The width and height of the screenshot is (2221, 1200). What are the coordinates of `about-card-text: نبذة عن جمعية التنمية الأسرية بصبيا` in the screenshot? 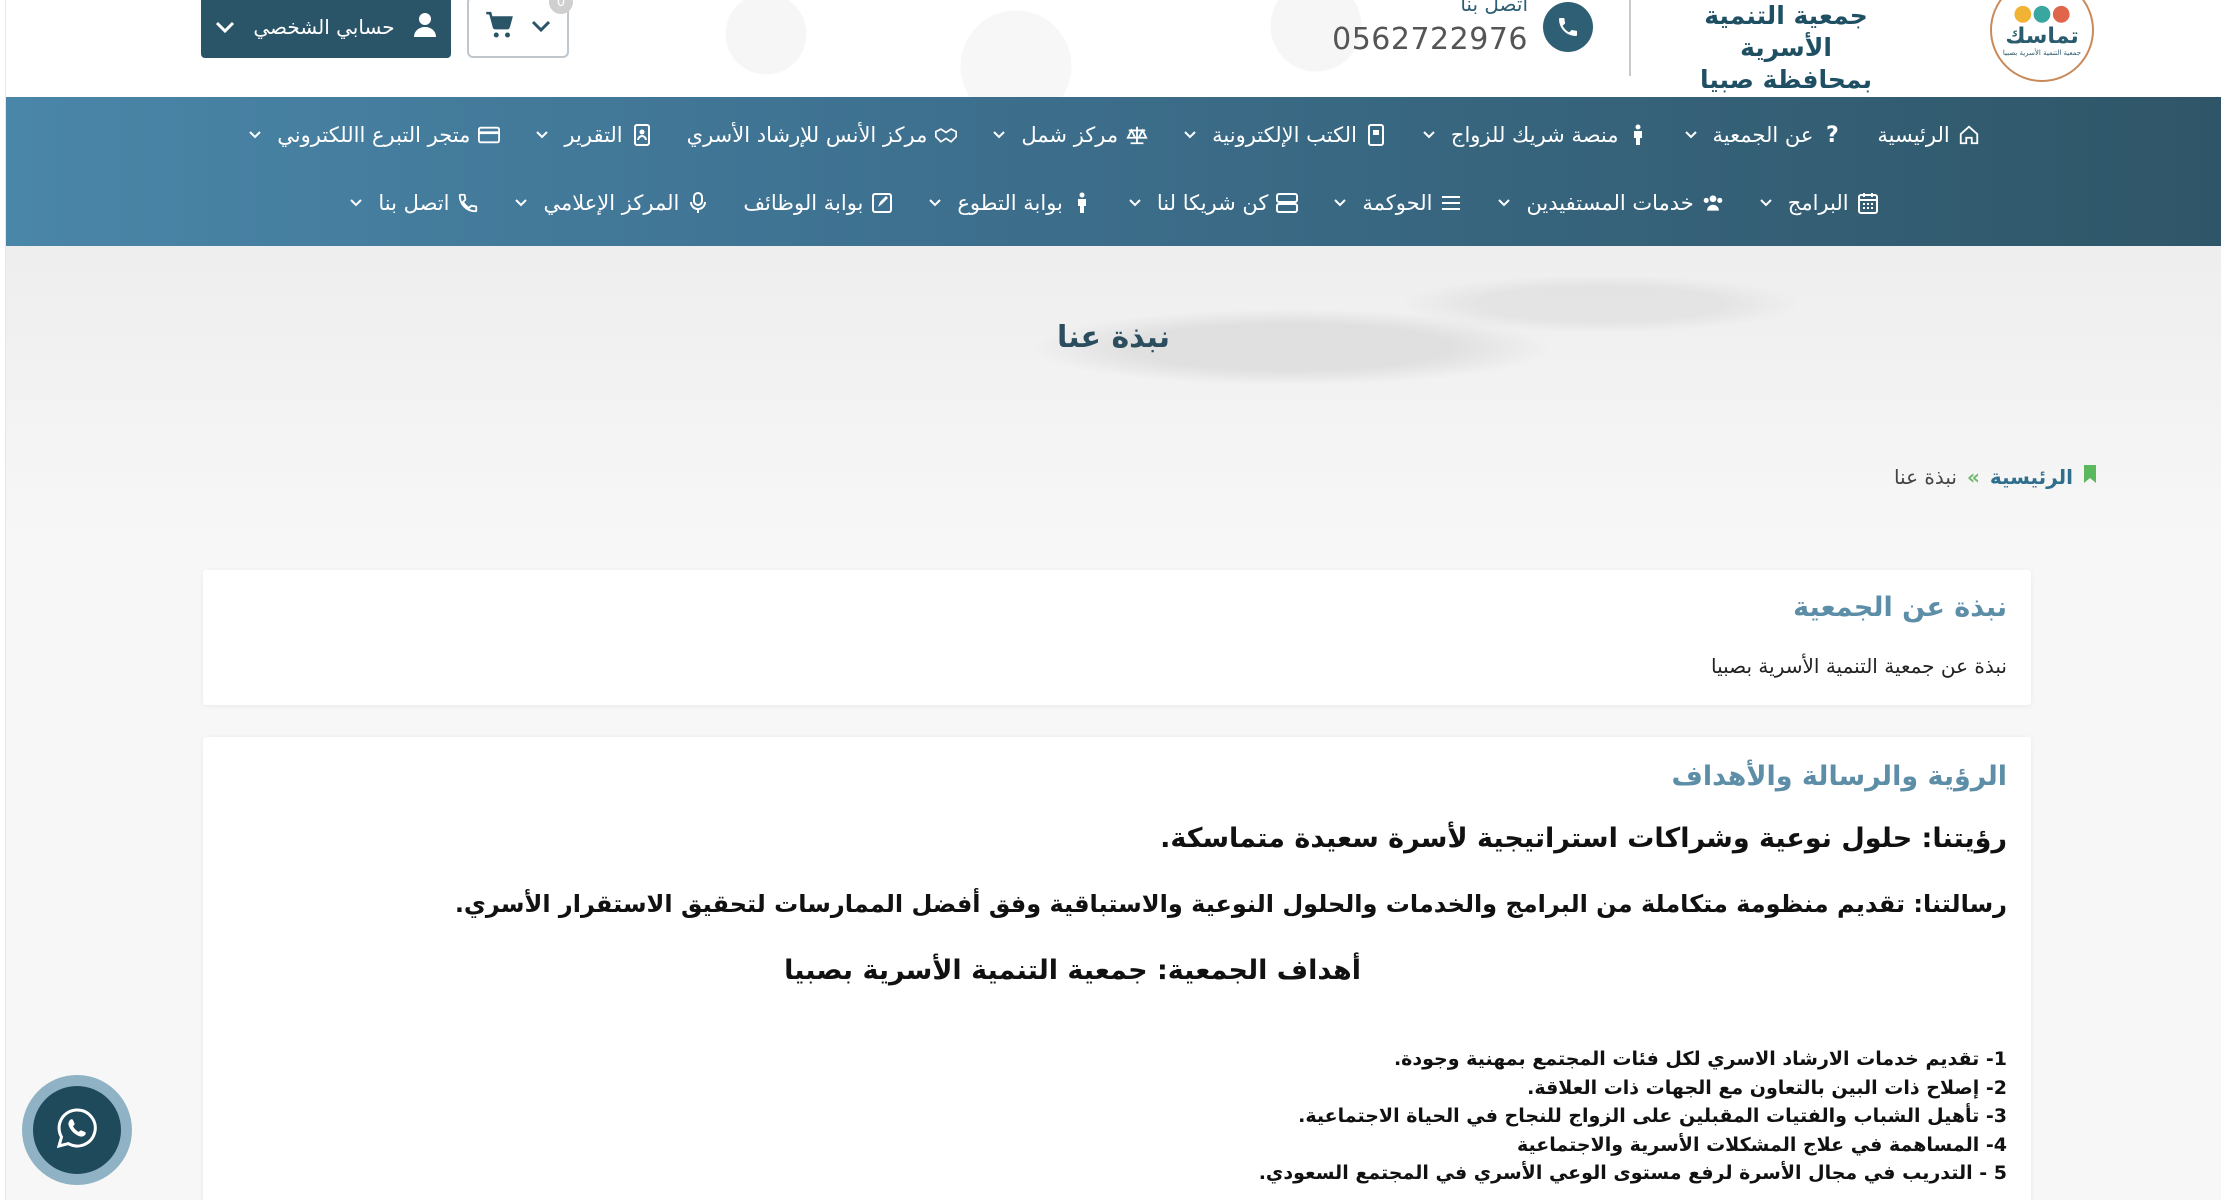 It's located at (1858, 666).